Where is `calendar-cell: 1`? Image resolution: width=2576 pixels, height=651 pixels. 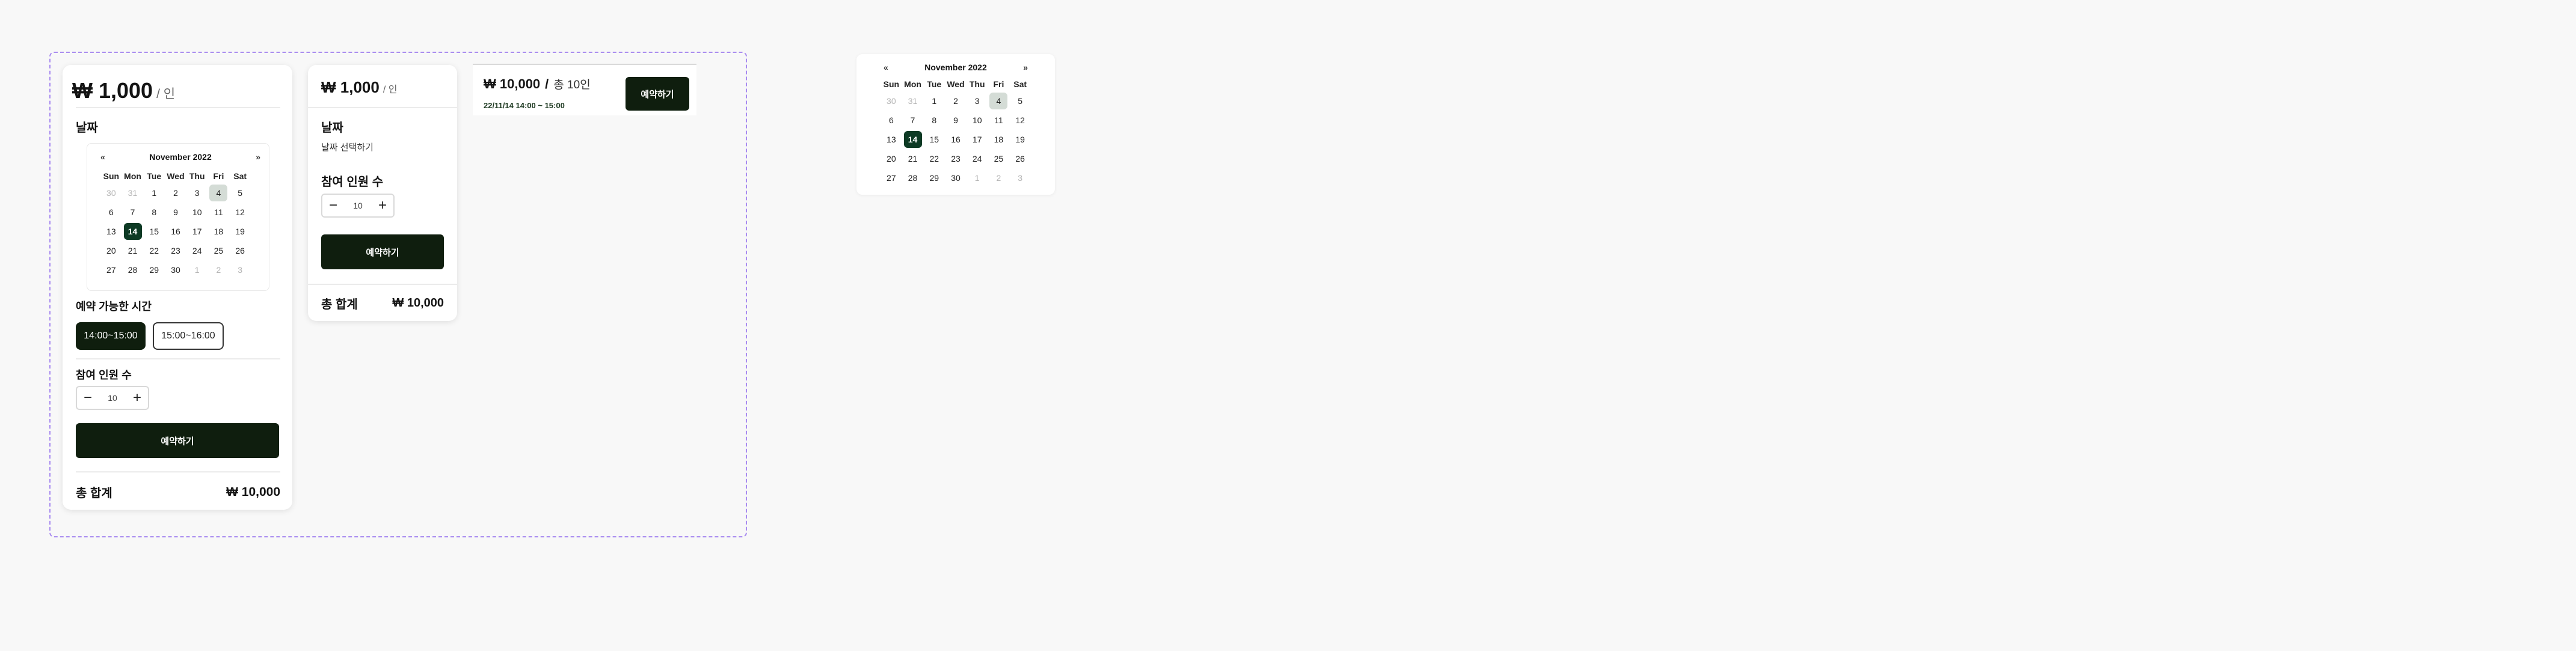 calendar-cell: 1 is located at coordinates (934, 101).